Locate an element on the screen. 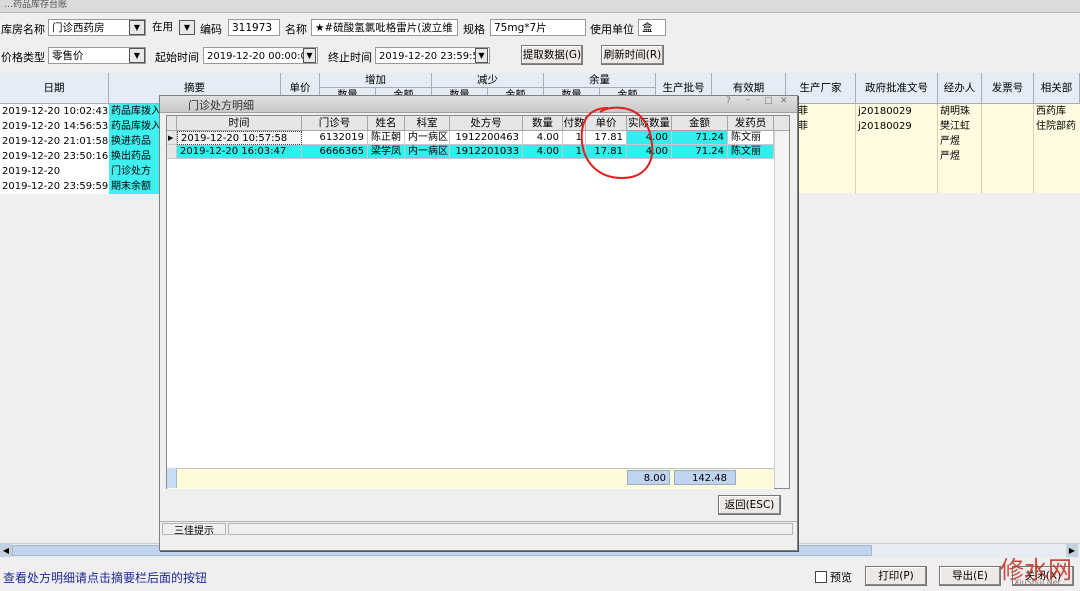 The height and width of the screenshot is (591, 1080). name-label: 名称 is located at coordinates (296, 29).